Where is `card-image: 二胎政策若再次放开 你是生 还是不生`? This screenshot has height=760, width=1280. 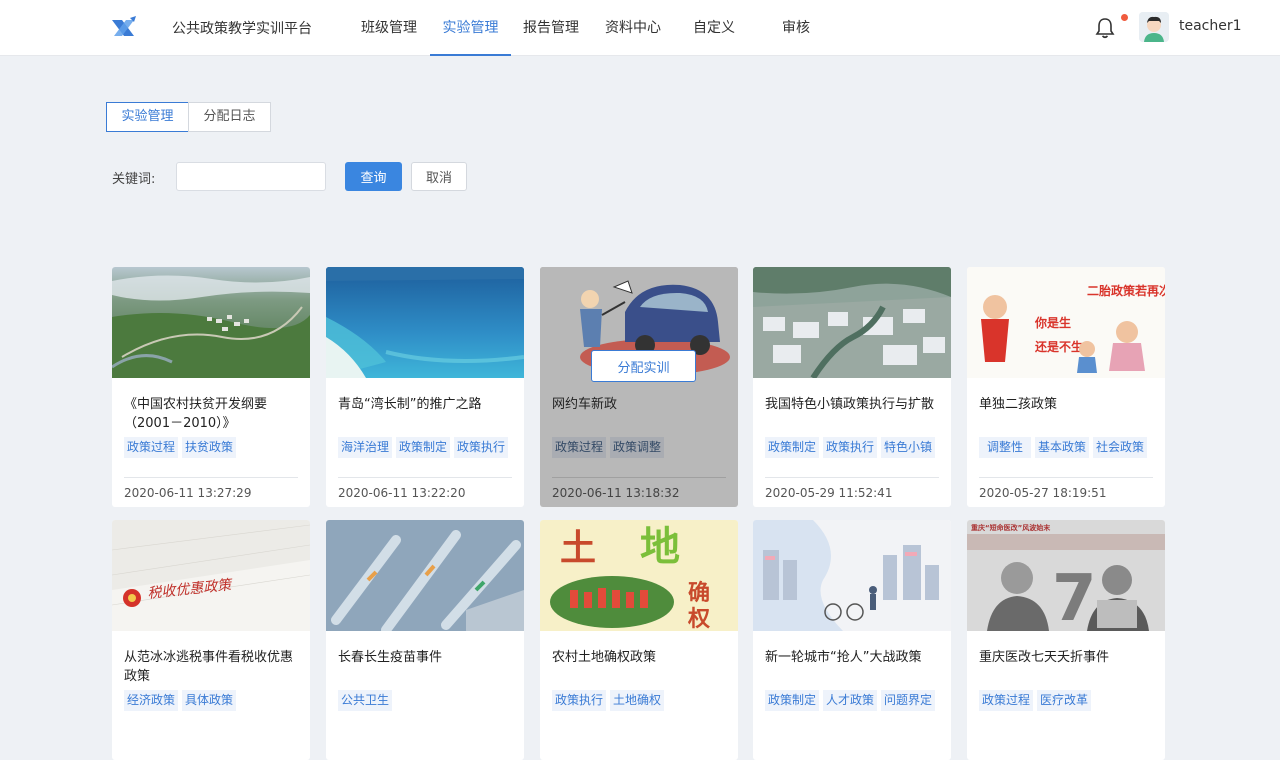 card-image: 二胎政策若再次放开 你是生 还是不生 is located at coordinates (1066, 322).